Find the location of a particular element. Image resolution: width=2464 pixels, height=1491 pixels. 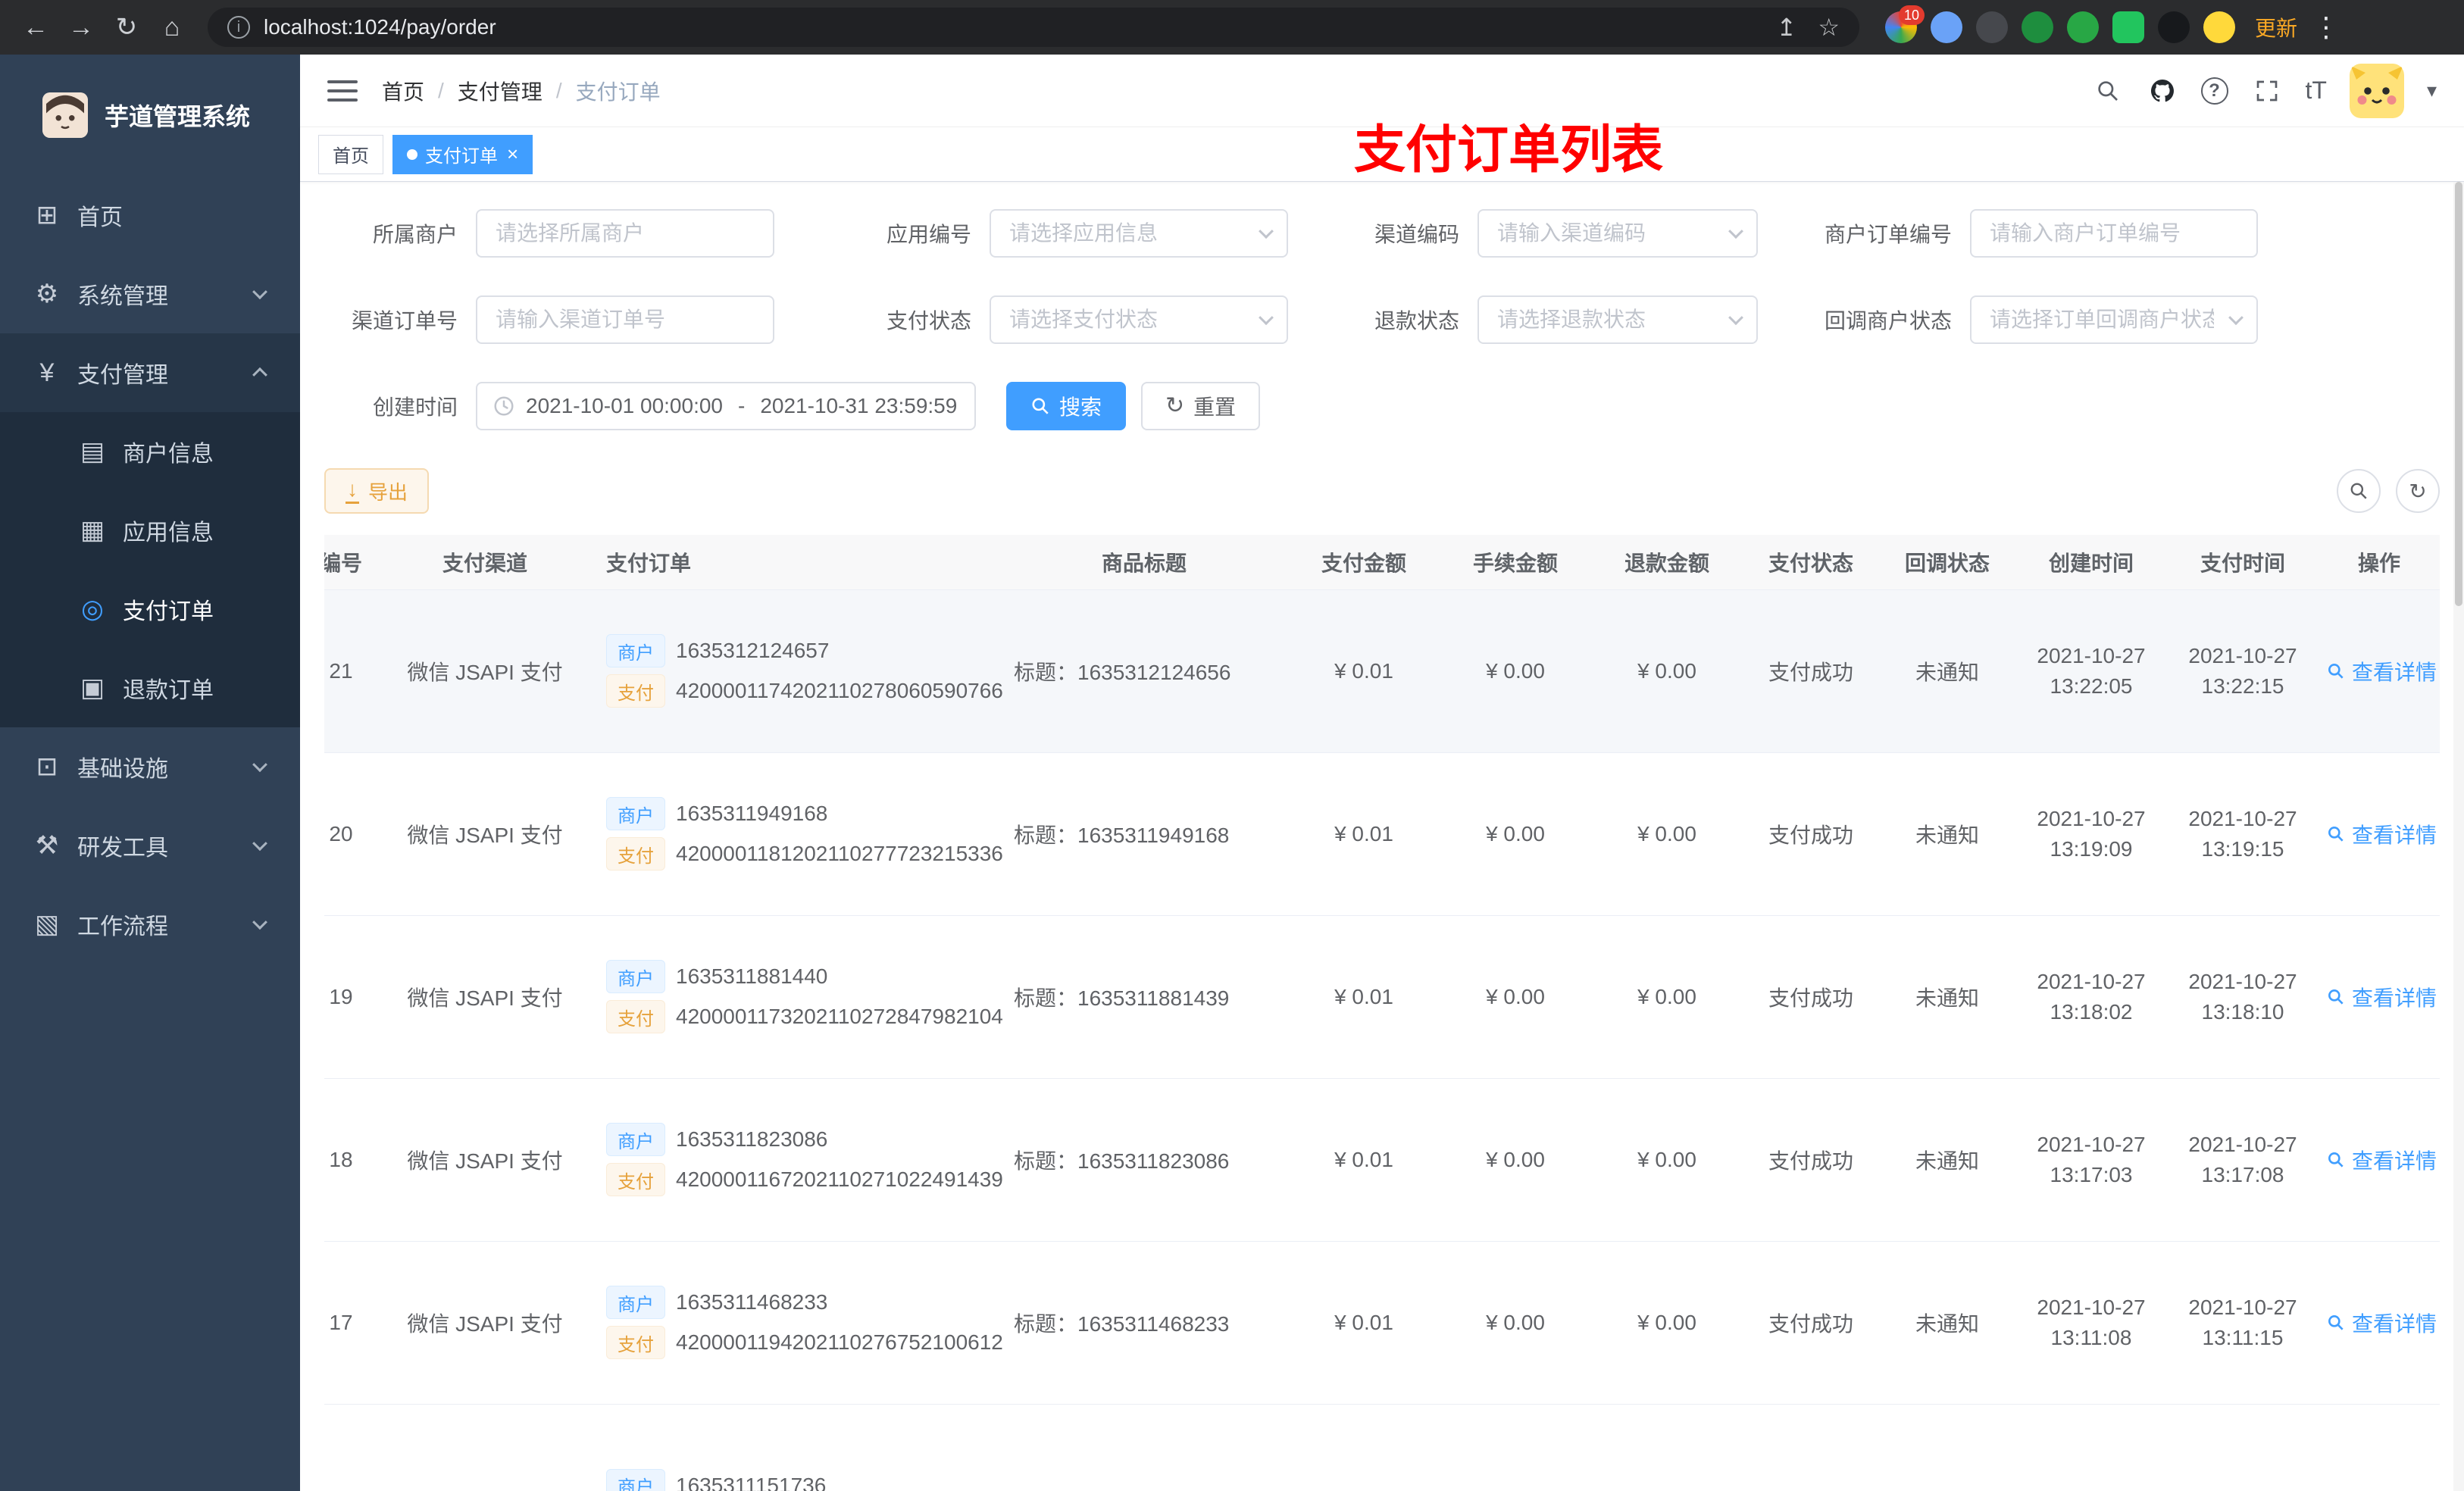

order-number: 1635311823086 is located at coordinates (752, 1139).